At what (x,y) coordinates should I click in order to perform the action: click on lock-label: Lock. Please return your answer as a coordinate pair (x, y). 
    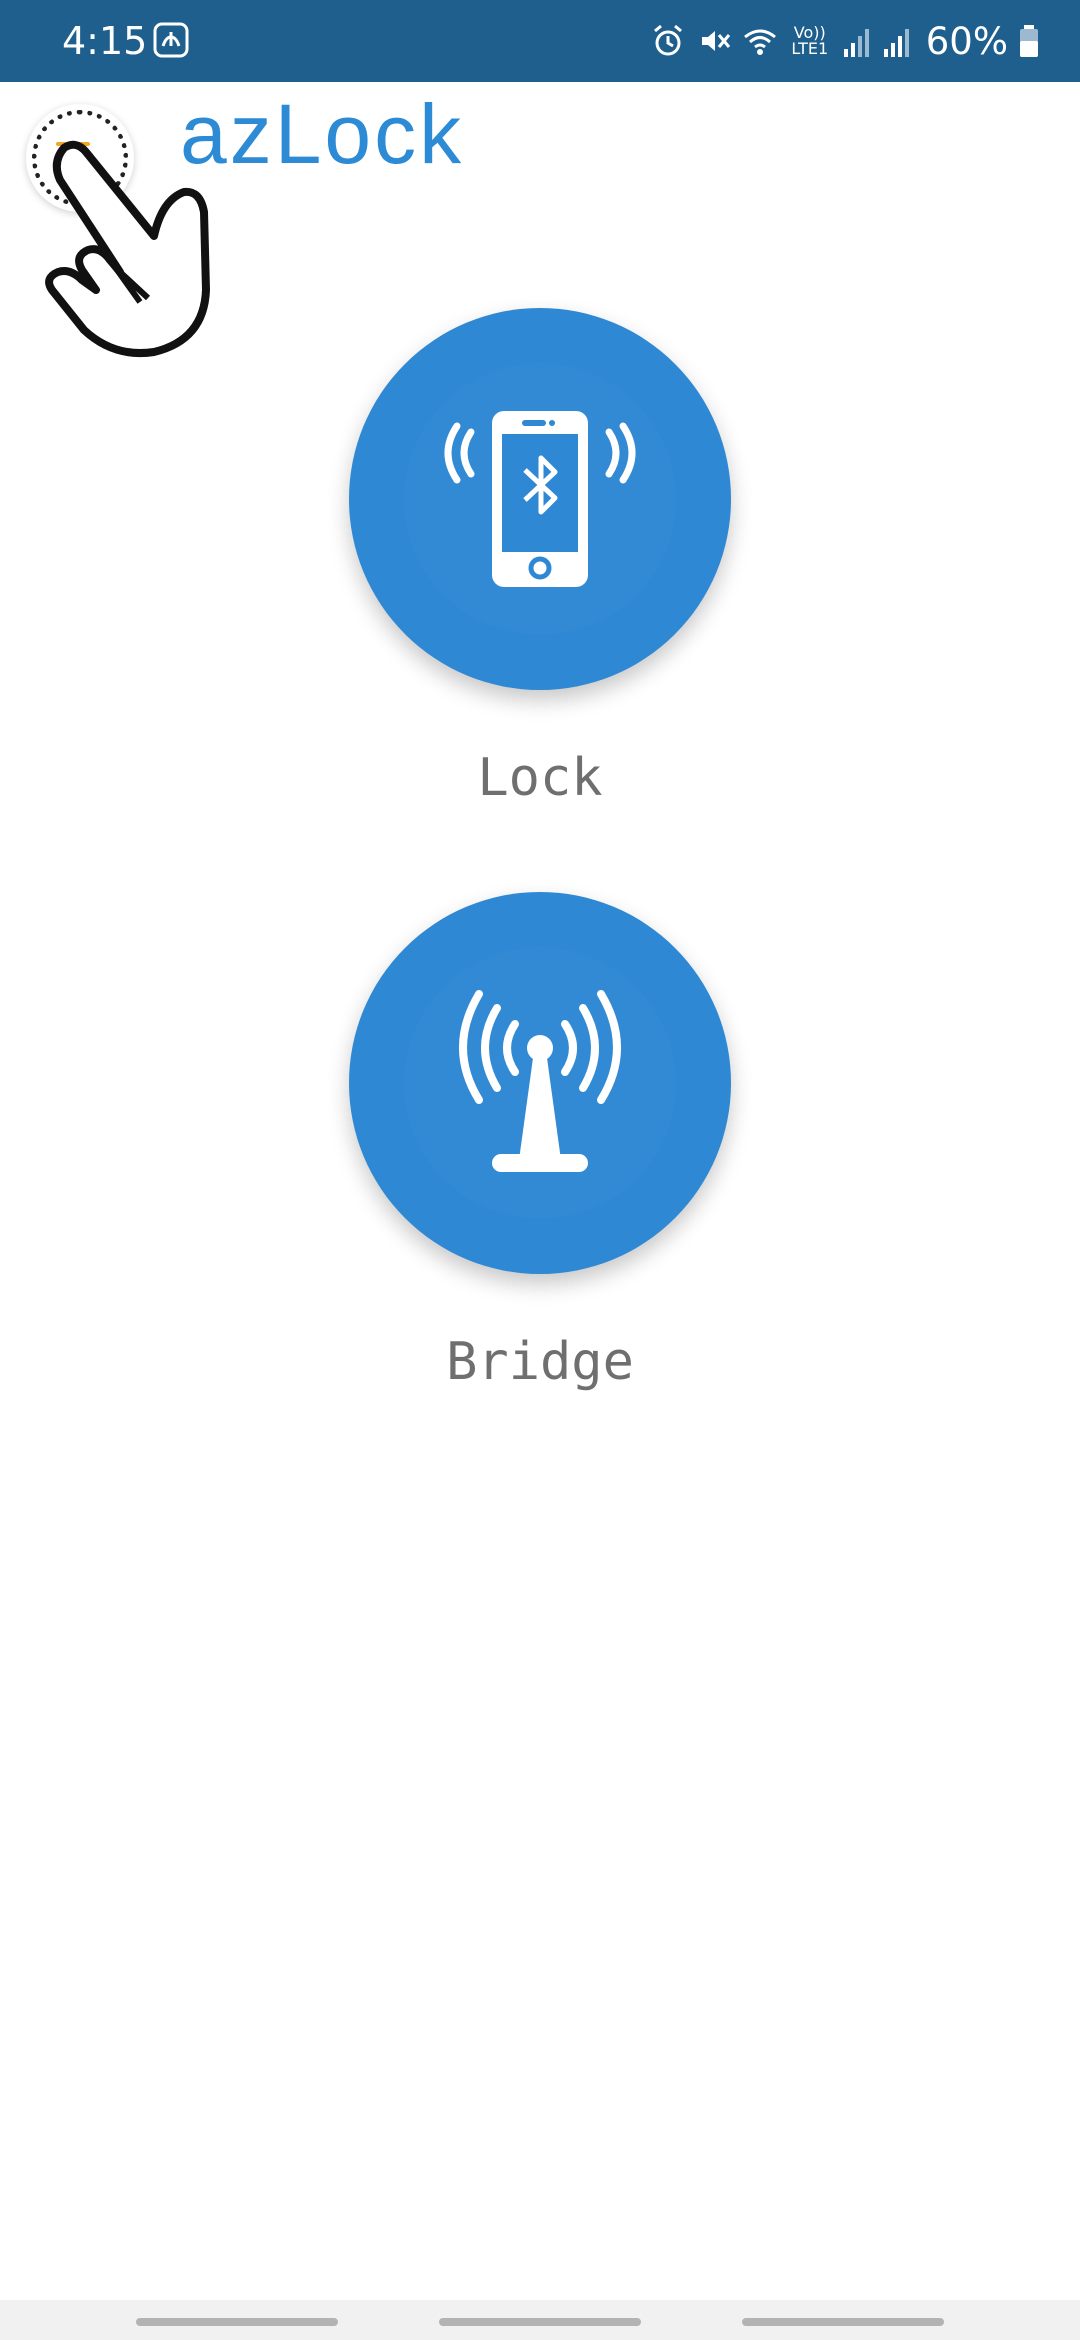
    Looking at the image, I should click on (540, 778).